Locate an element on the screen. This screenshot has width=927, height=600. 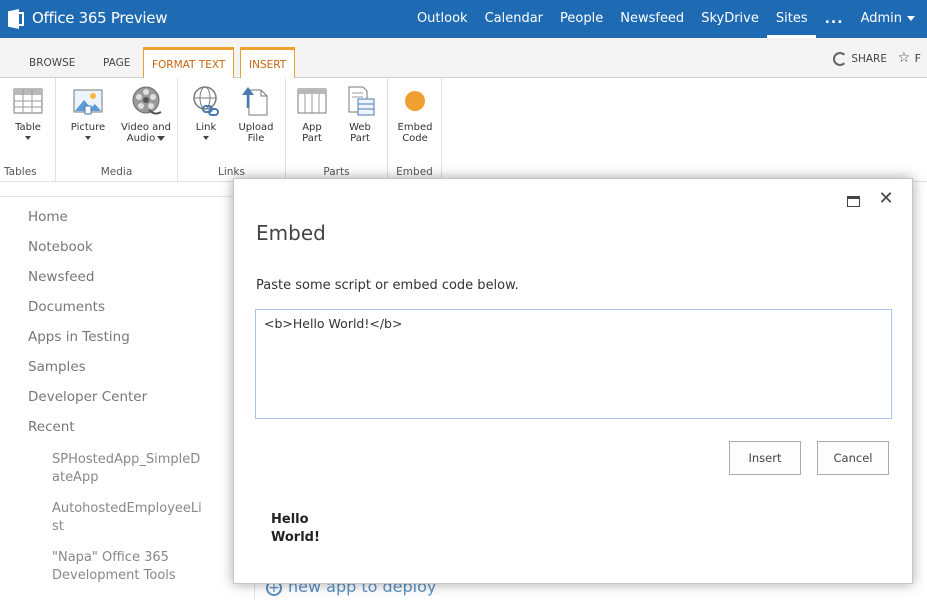
ribbon-group-parts: App Part Web Part Parts is located at coordinates (337, 130).